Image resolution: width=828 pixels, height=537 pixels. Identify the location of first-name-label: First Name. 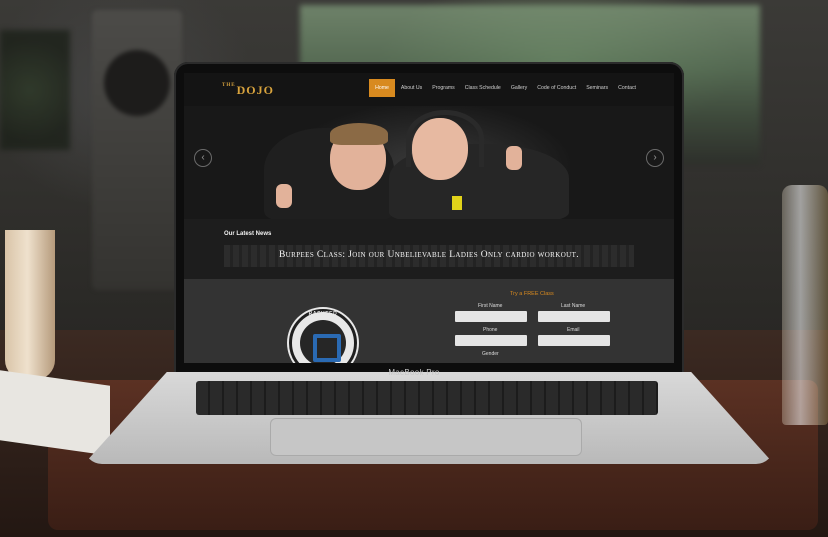
(490, 306).